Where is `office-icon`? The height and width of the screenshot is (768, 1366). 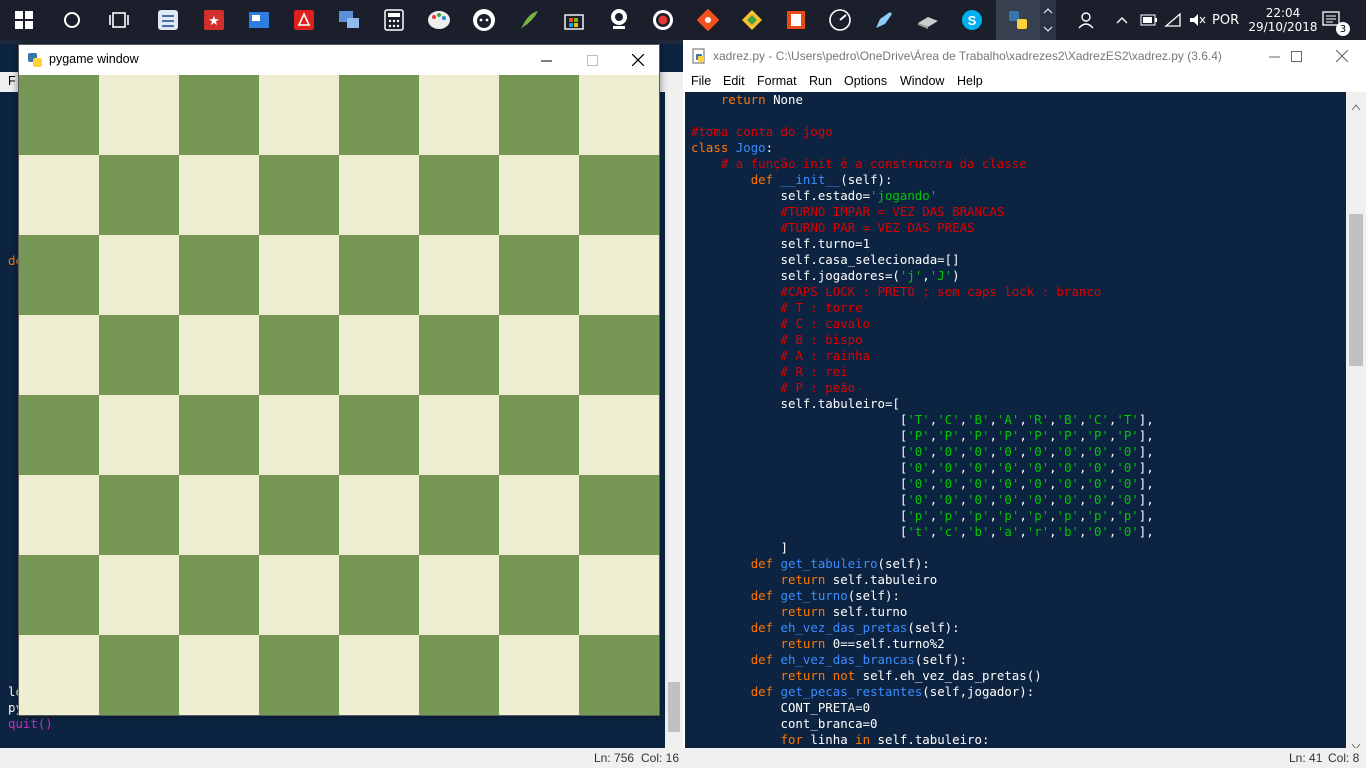 office-icon is located at coordinates (796, 20).